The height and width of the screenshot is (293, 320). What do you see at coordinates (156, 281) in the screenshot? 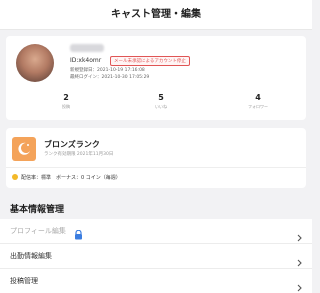
I see `menu-item-post-management: 投稿管理` at bounding box center [156, 281].